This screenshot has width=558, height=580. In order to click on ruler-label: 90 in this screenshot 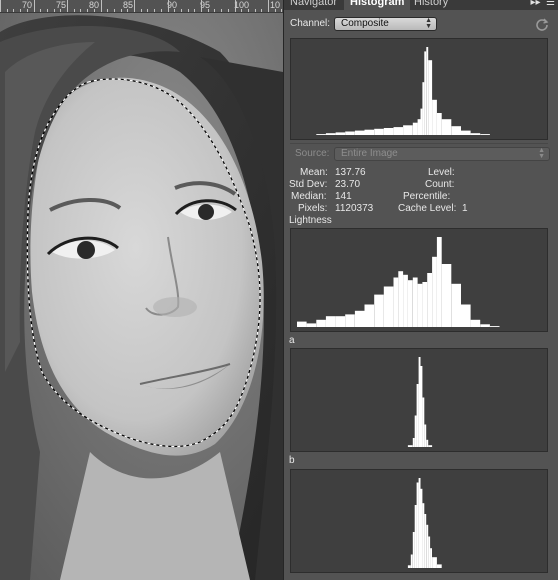, I will do `click(172, 5)`.